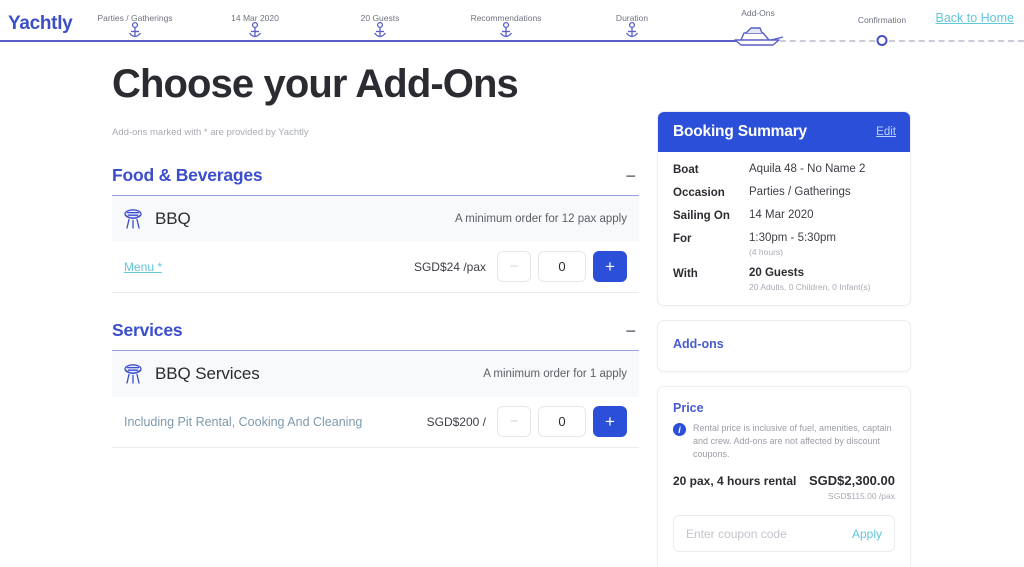  I want to click on step-label: Confirmation, so click(882, 20).